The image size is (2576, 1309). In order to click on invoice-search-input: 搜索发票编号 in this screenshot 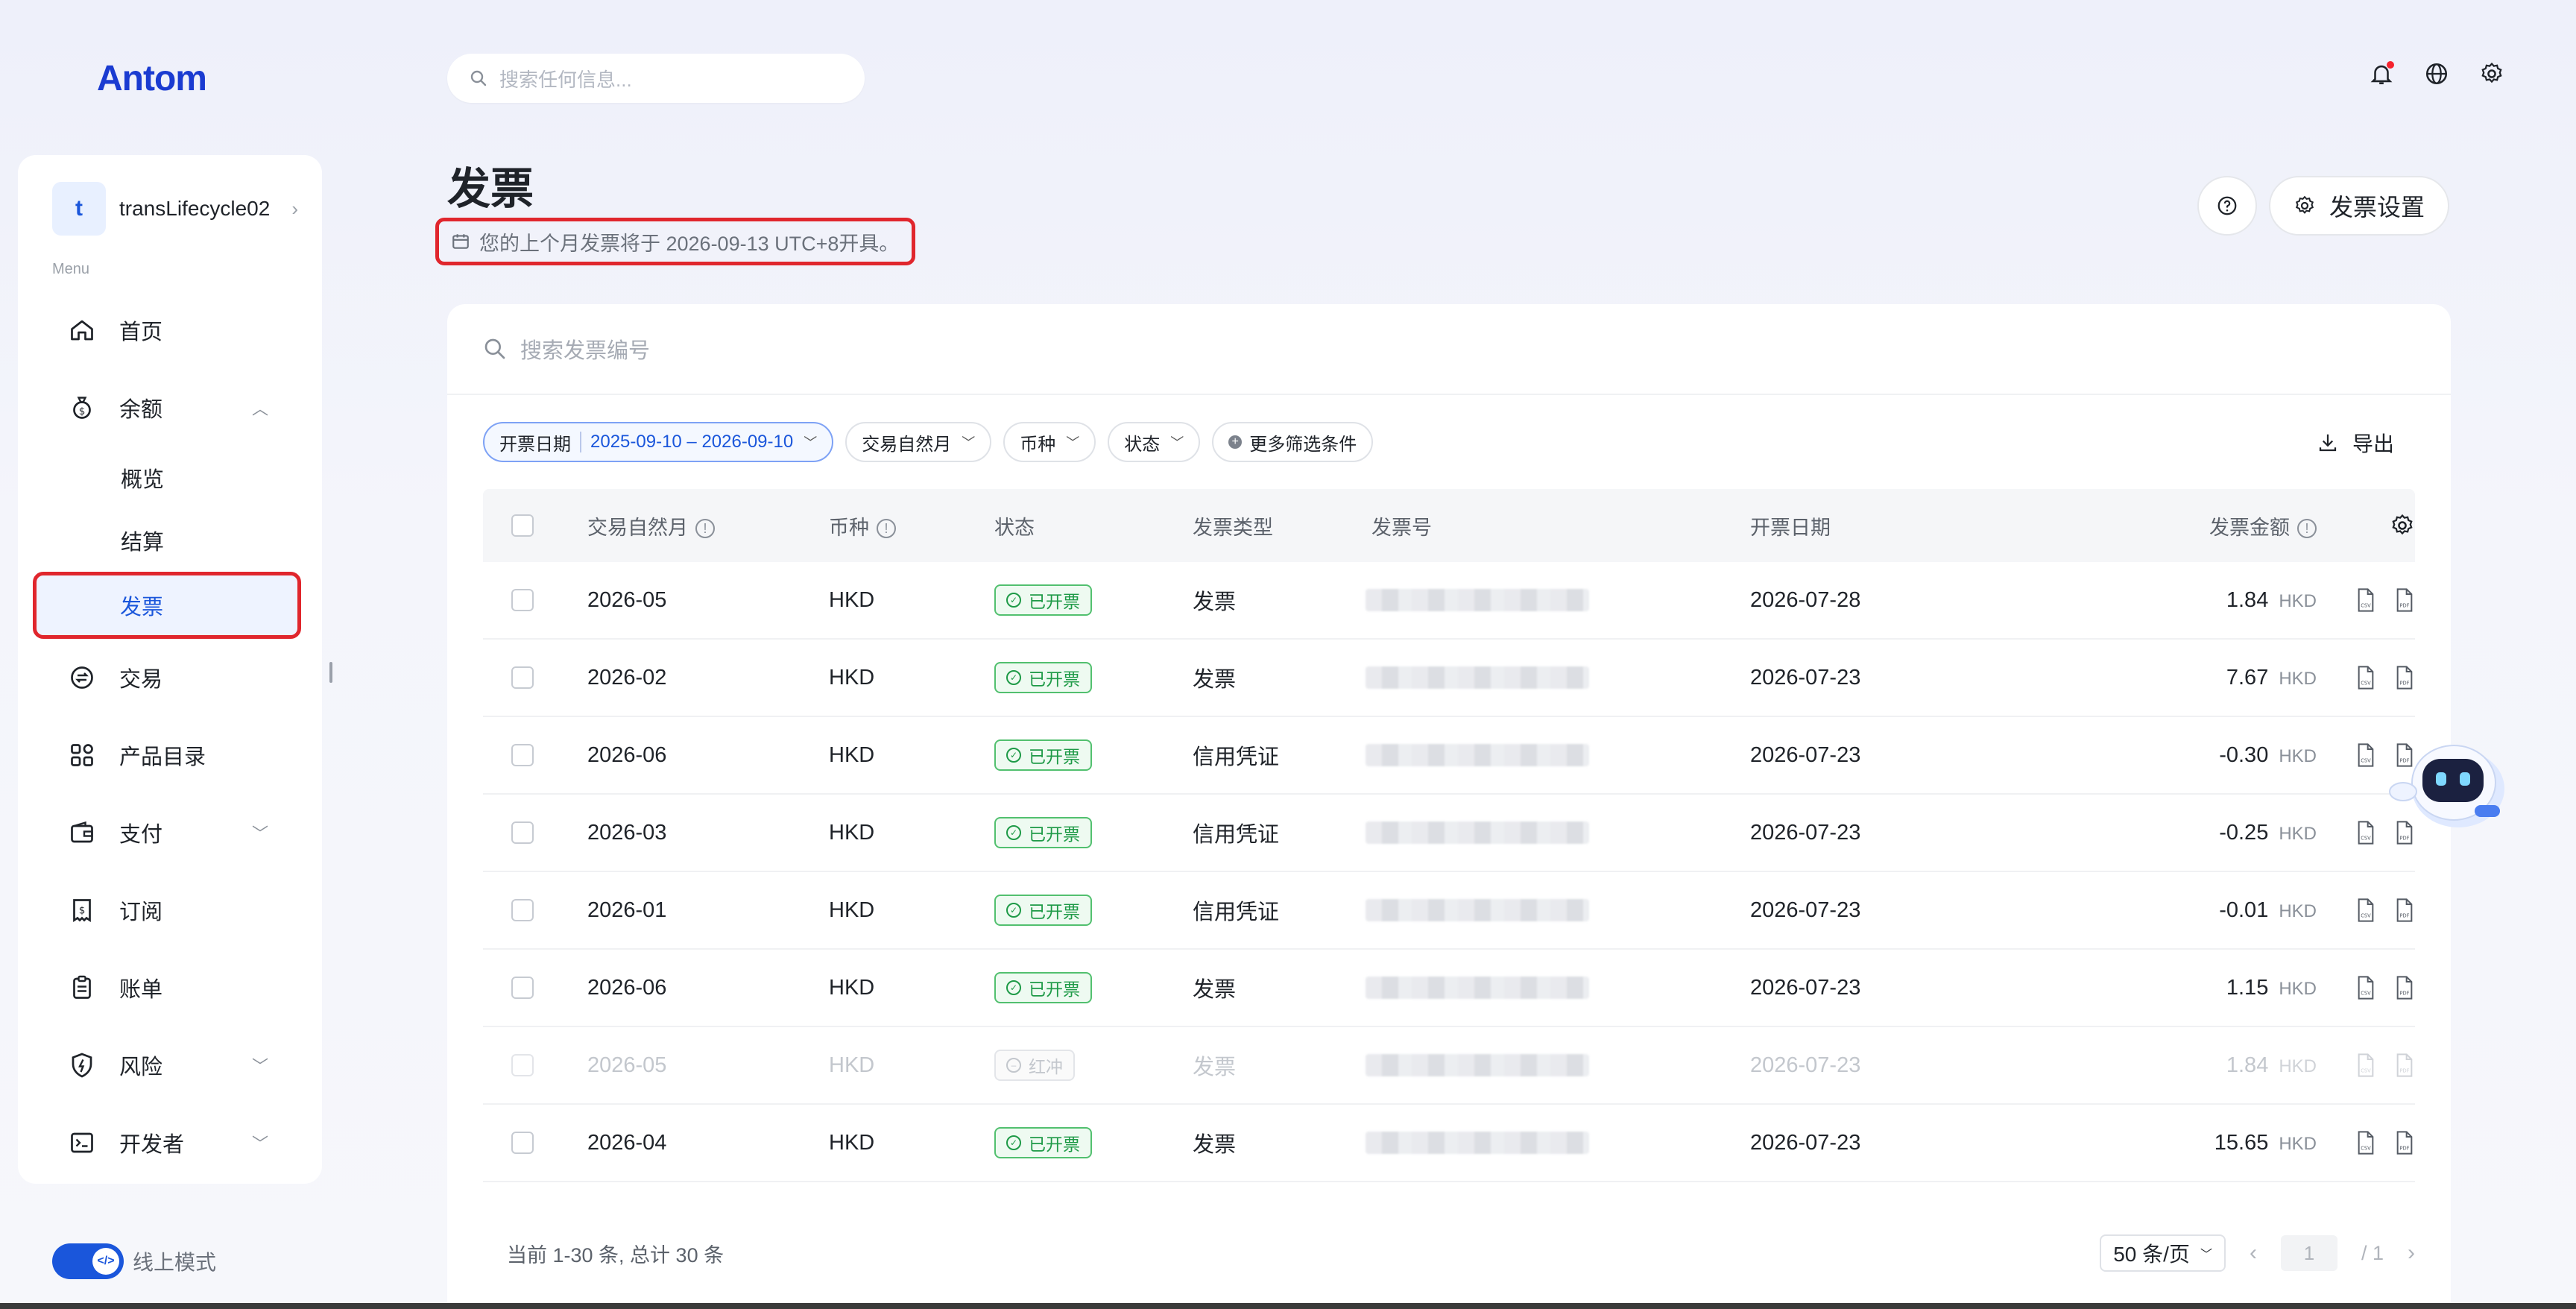, I will do `click(1449, 349)`.